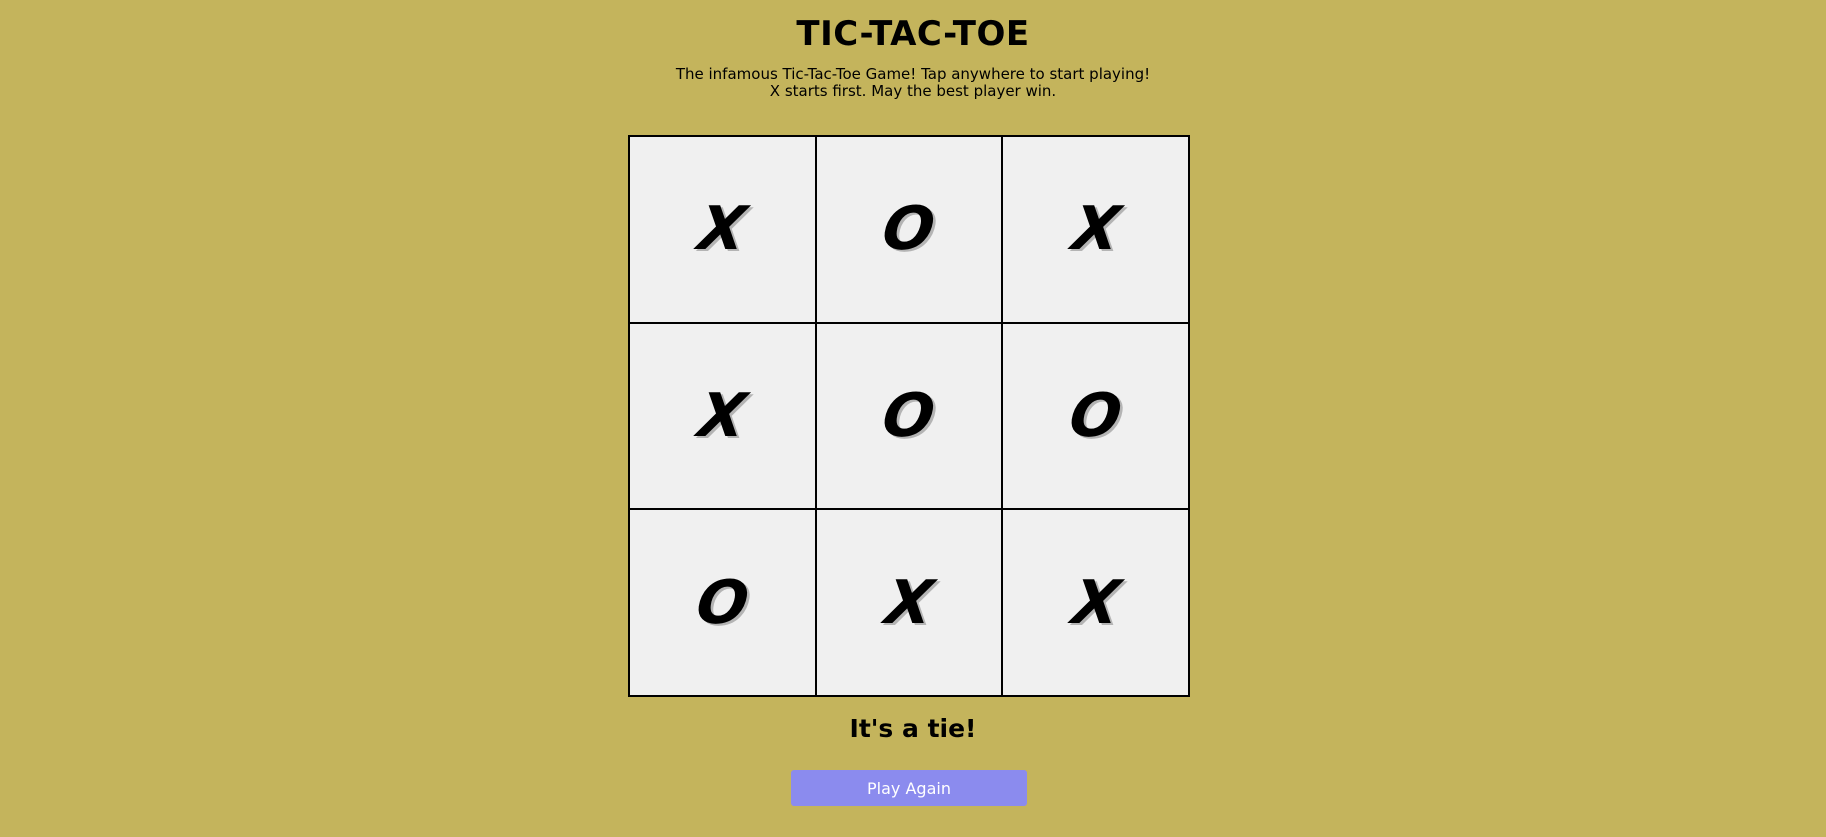  I want to click on board-cell-9: X, so click(1095, 602).